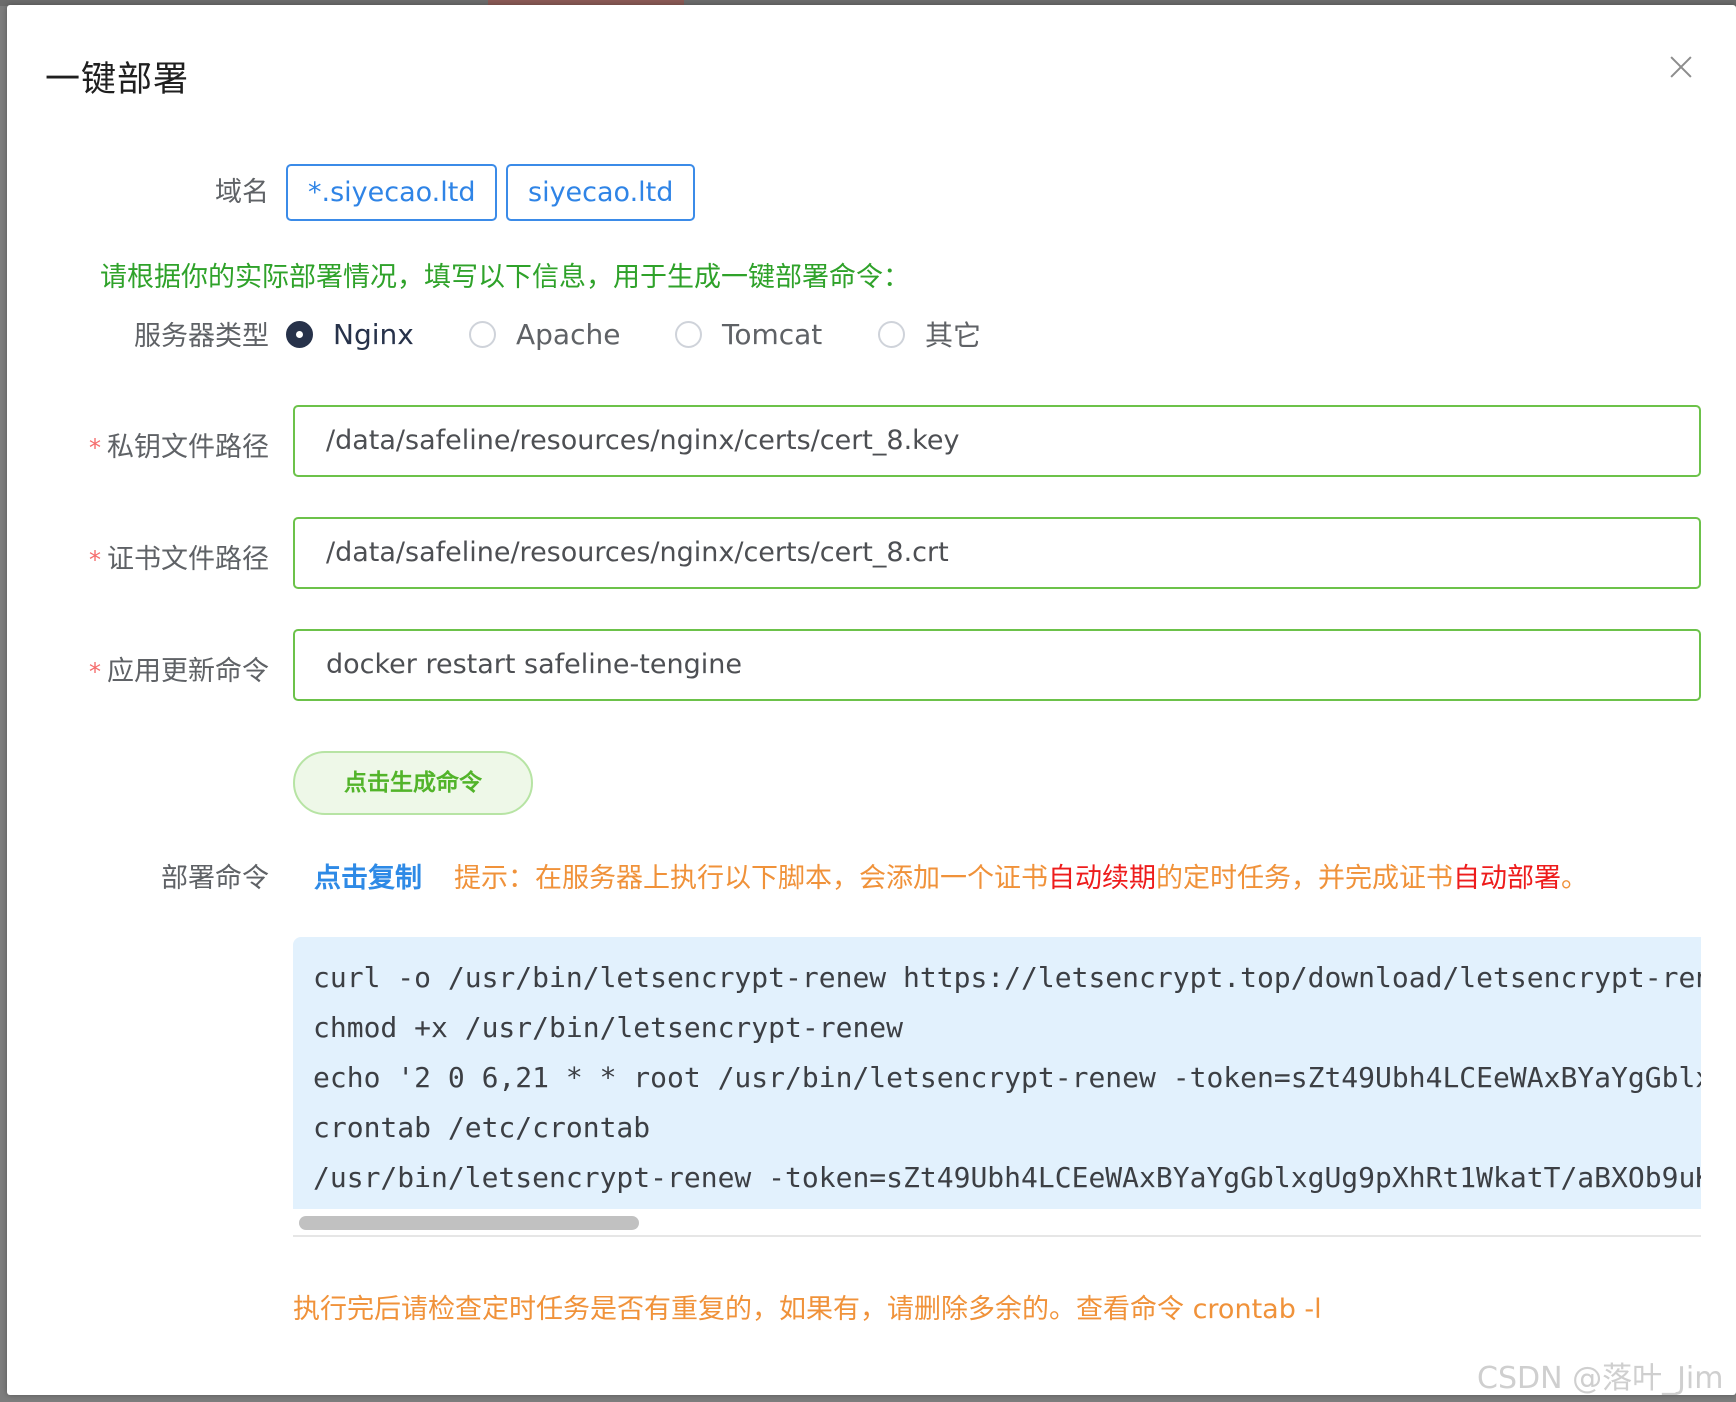 This screenshot has height=1402, width=1736. I want to click on generate-command-button: 点击生成命令, so click(413, 783).